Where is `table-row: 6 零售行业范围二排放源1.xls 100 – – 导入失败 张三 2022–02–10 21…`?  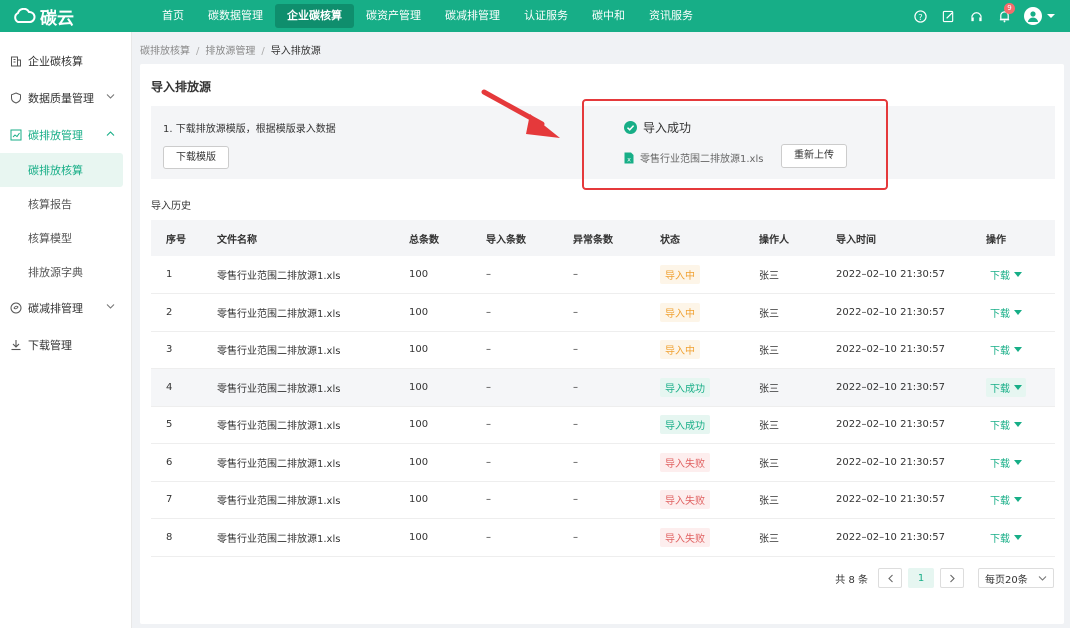 table-row: 6 零售行业范围二排放源1.xls 100 – – 导入失败 张三 2022–02–10 21… is located at coordinates (603, 463).